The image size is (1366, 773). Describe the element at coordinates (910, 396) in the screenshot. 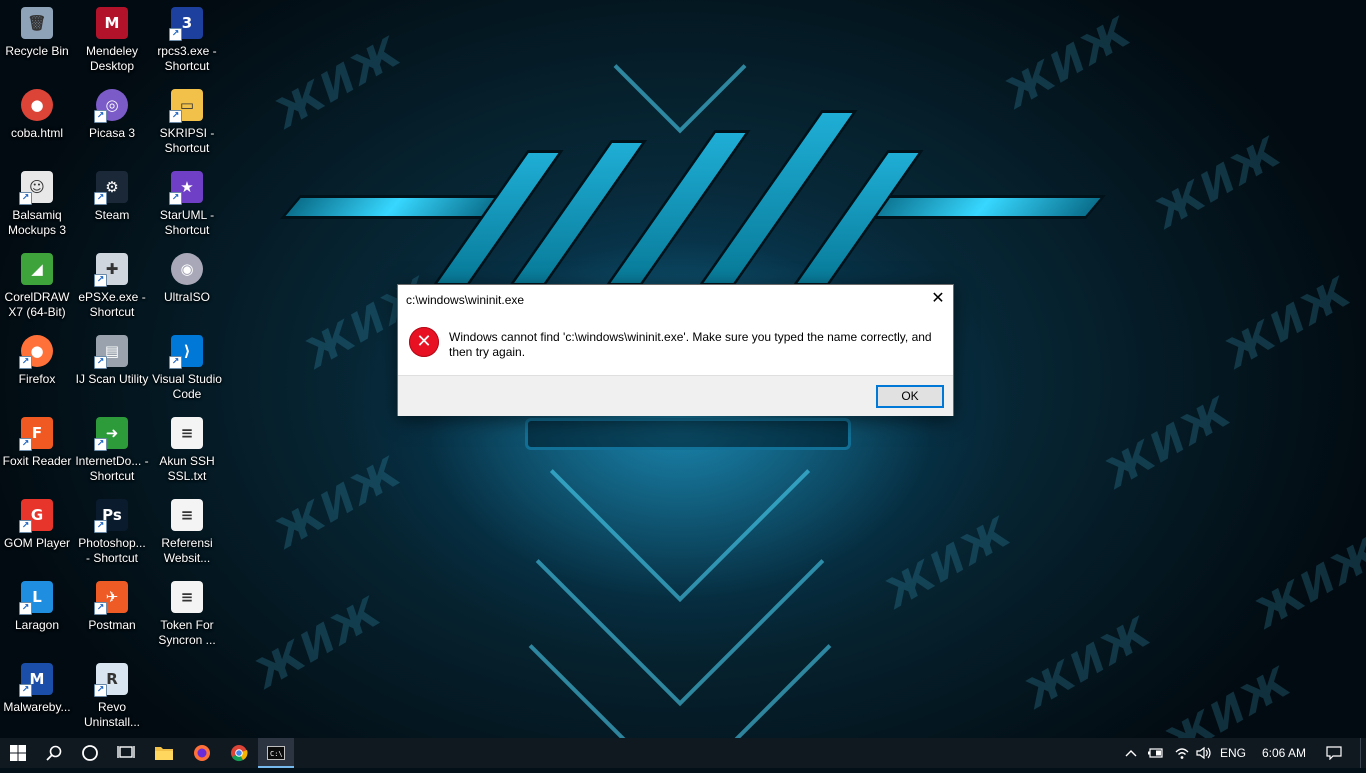

I see `ok-button: OK` at that location.